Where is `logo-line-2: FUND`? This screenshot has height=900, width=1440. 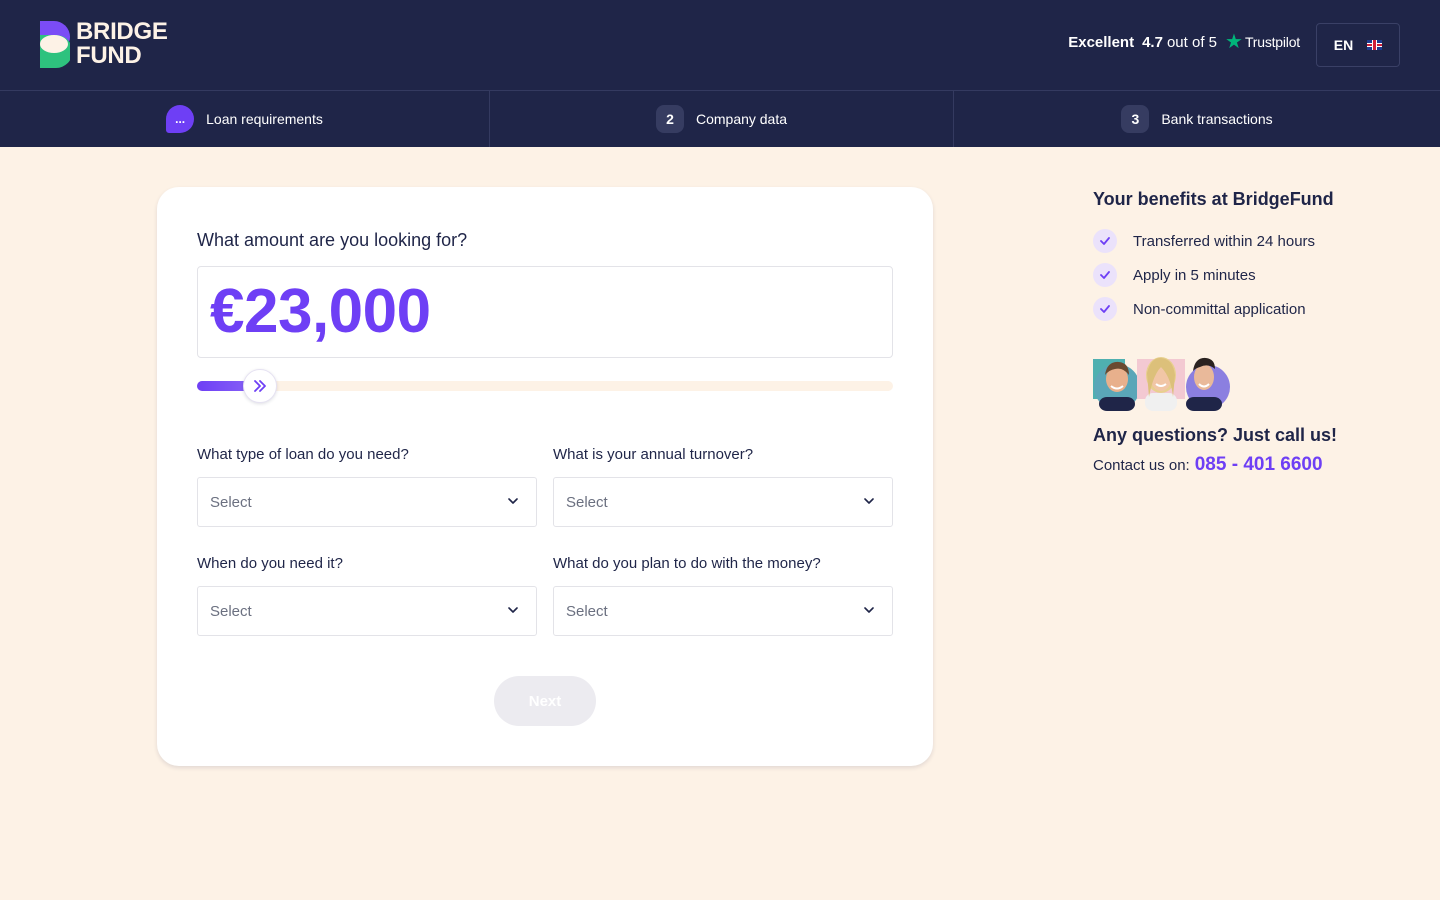
logo-line-2: FUND is located at coordinates (109, 55).